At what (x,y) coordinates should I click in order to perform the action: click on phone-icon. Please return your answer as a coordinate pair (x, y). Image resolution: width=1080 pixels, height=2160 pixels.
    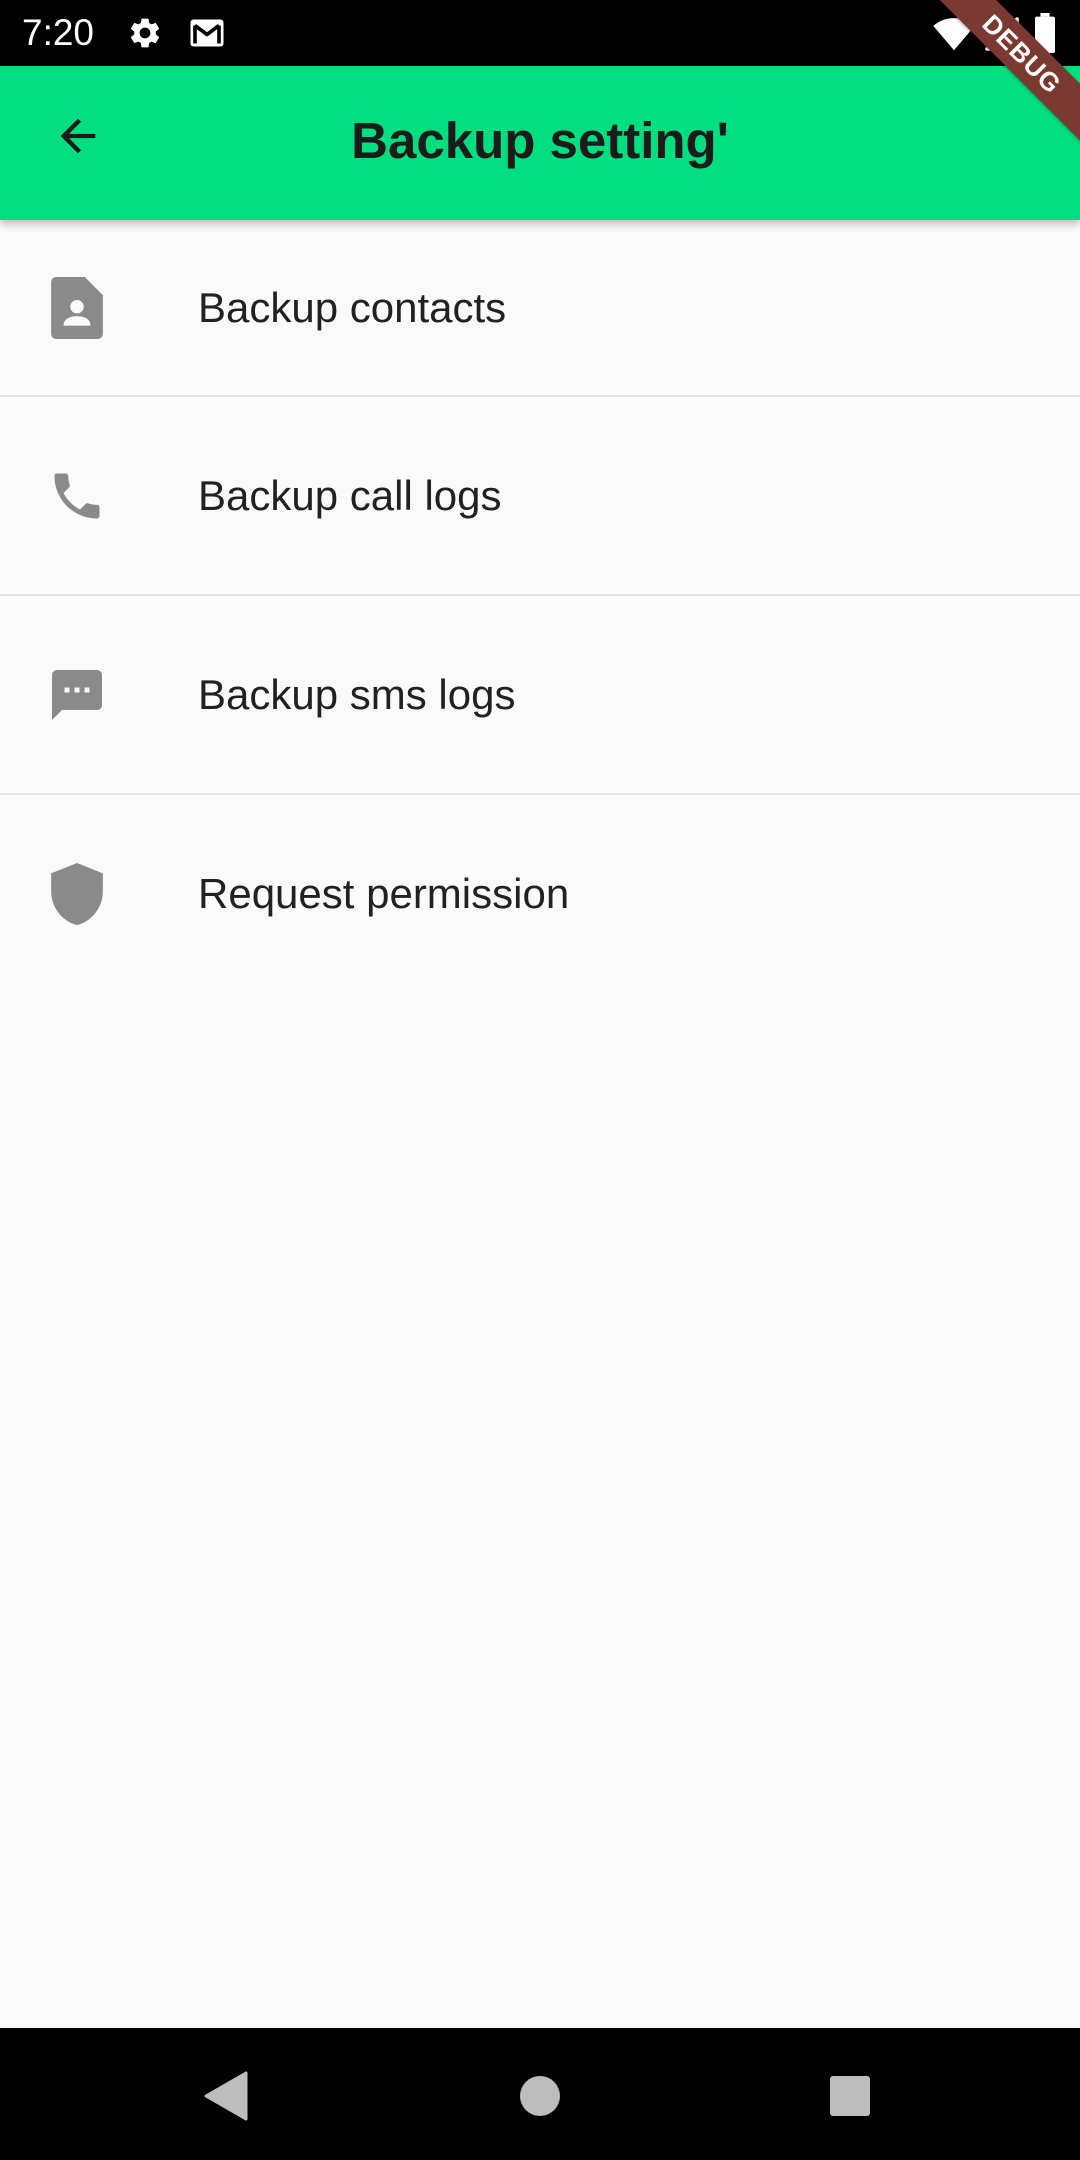
    Looking at the image, I should click on (77, 496).